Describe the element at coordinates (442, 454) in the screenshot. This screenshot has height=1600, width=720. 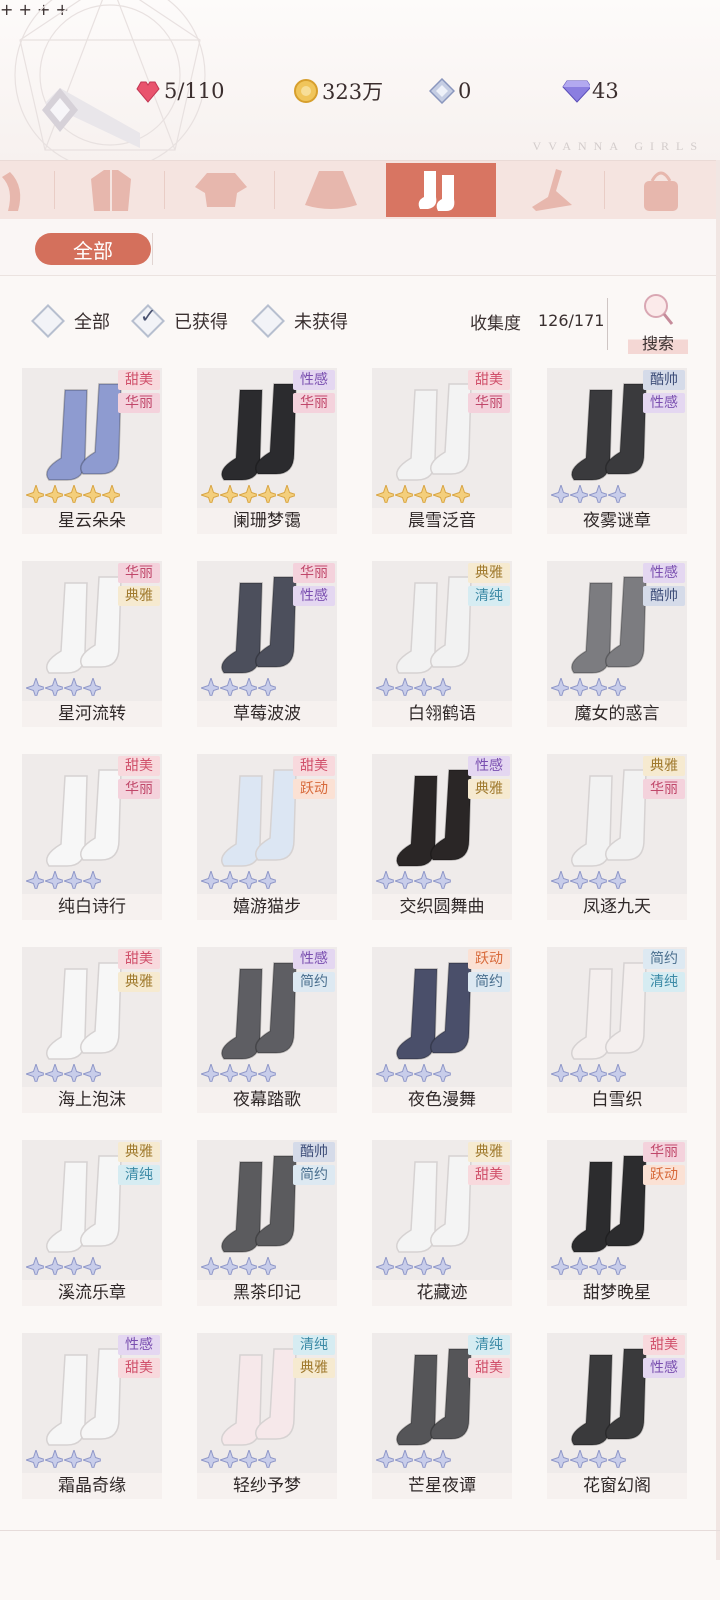
I see `item-card: 甜美 华丽 晨雪泛音` at that location.